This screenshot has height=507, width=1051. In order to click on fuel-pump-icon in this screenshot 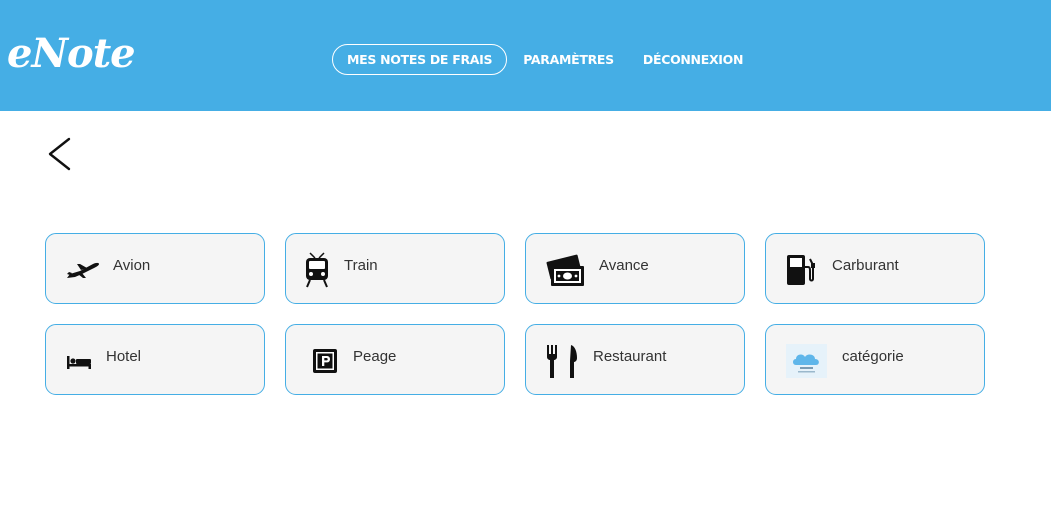, I will do `click(801, 270)`.